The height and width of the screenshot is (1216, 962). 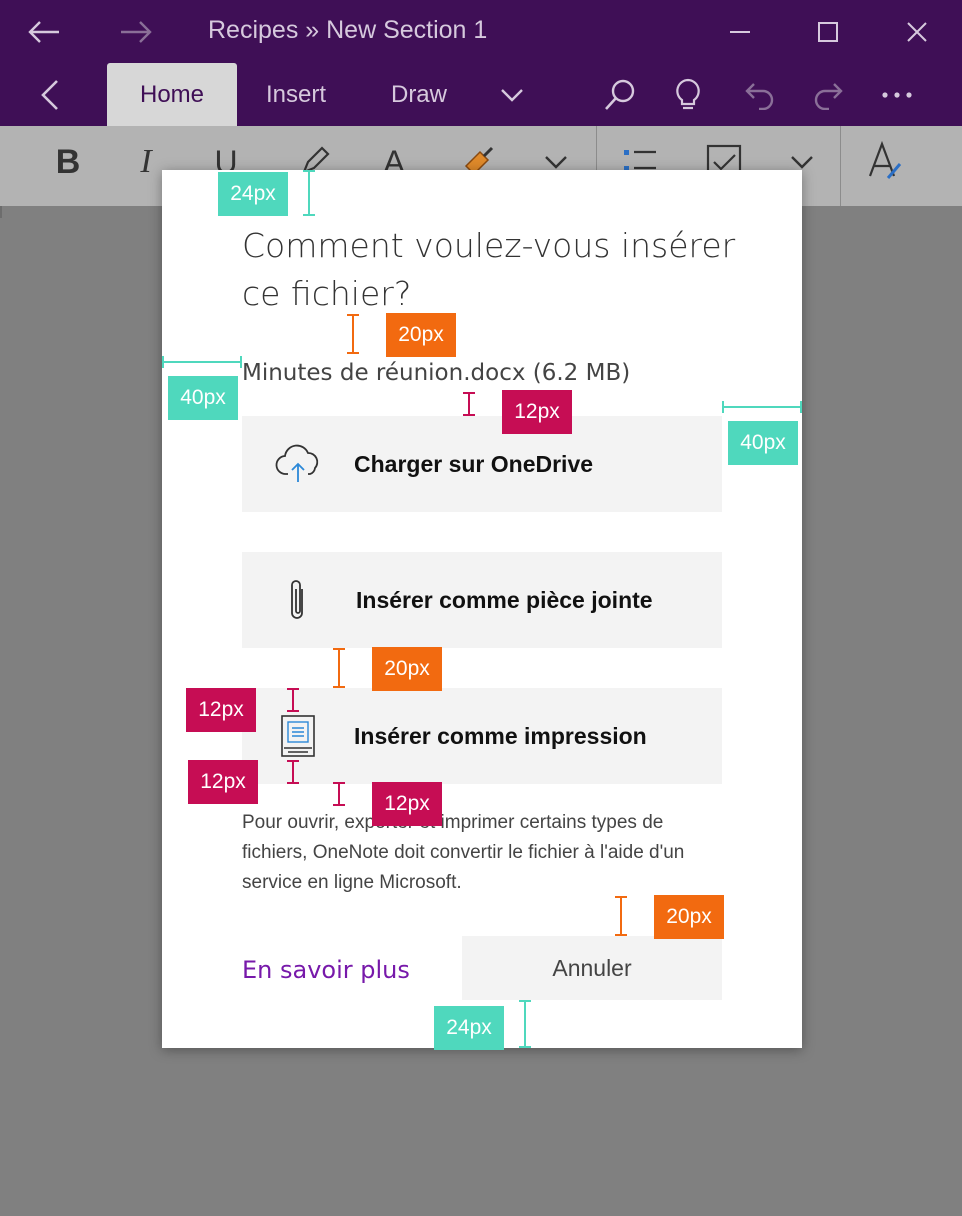 I want to click on maximize-icon, so click(x=828, y=32).